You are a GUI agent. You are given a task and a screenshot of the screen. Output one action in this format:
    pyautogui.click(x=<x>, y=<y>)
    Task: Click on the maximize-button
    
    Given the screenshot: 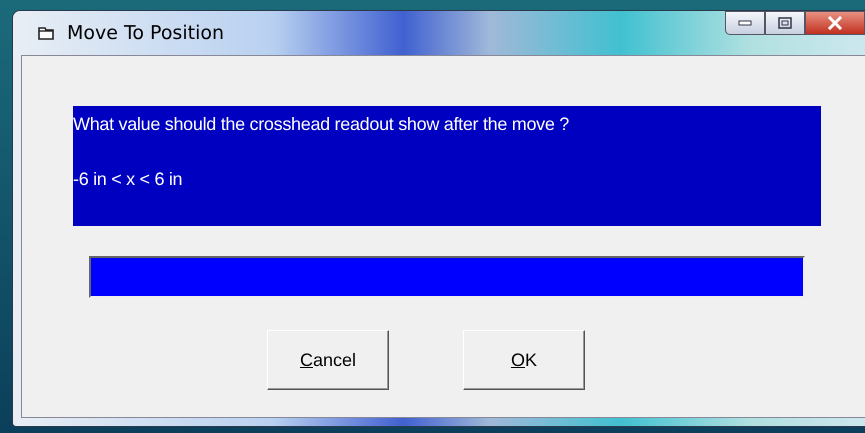 What is the action you would take?
    pyautogui.click(x=785, y=23)
    